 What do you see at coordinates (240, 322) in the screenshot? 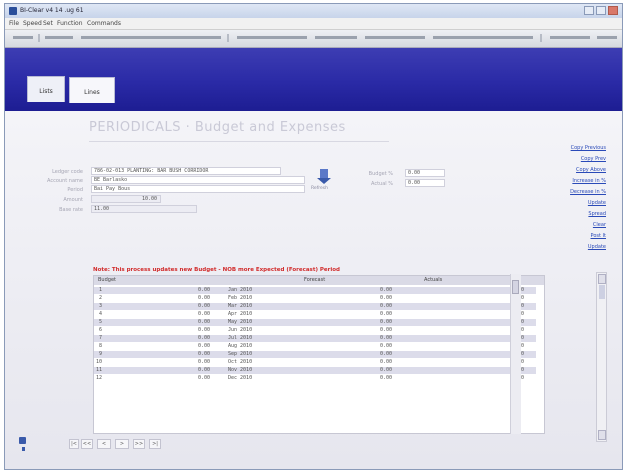
I see `month-cell: May 2010` at bounding box center [240, 322].